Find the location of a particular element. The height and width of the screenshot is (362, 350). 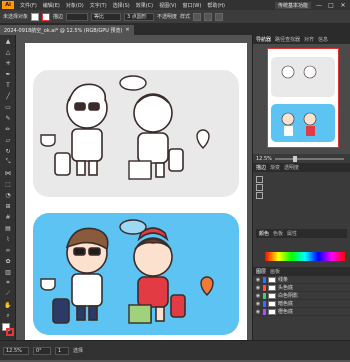

tab-transparency: 透明度 is located at coordinates (291, 167).